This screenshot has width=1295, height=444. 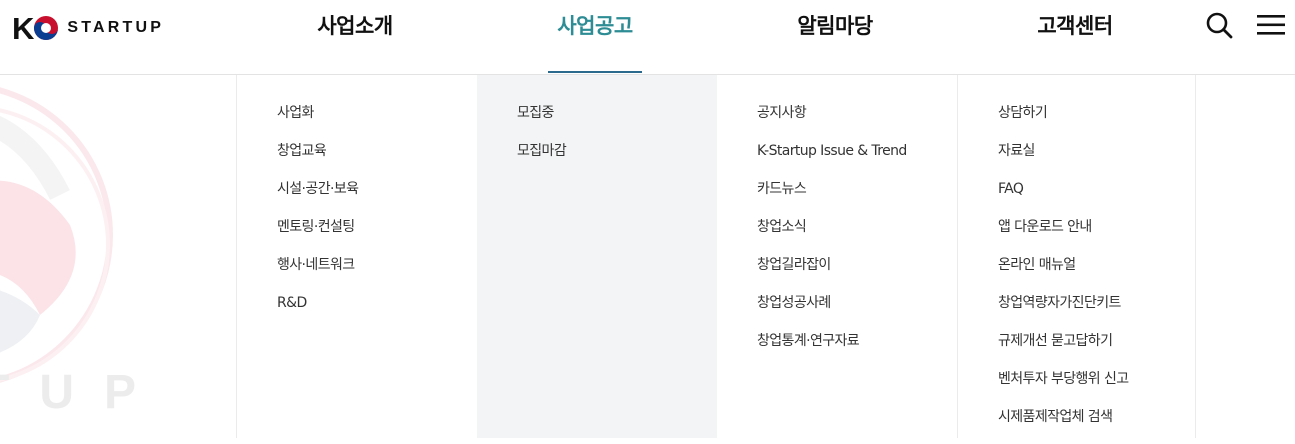 I want to click on nav-item-business-announcement: 사업공고, so click(x=595, y=26).